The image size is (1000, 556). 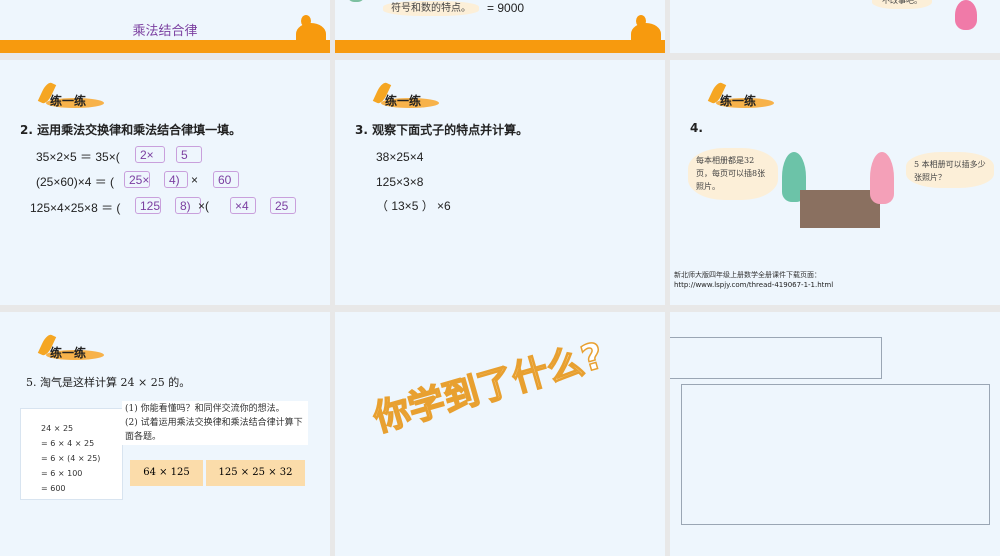 I want to click on speech-bubble-right: 5 本相册可以插多少张照片？, so click(x=950, y=170).